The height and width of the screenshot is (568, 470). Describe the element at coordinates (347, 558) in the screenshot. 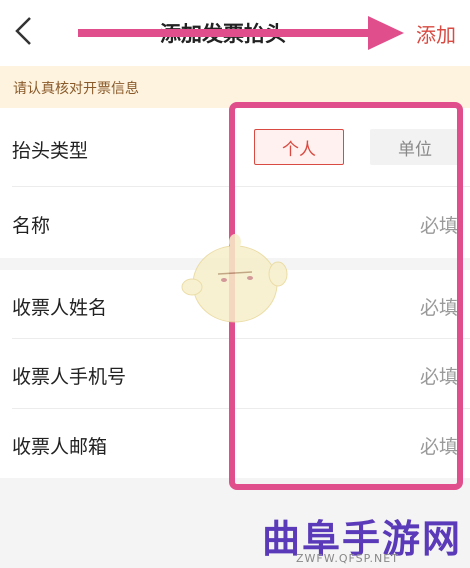

I see `watermark-url: ZWFW.QFSP.NET` at that location.